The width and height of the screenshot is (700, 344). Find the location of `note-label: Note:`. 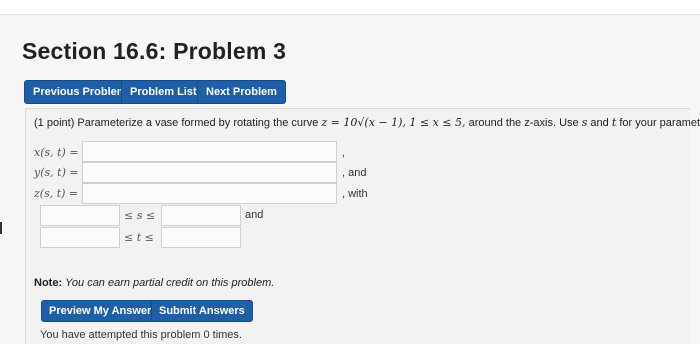

note-label: Note: is located at coordinates (48, 283).